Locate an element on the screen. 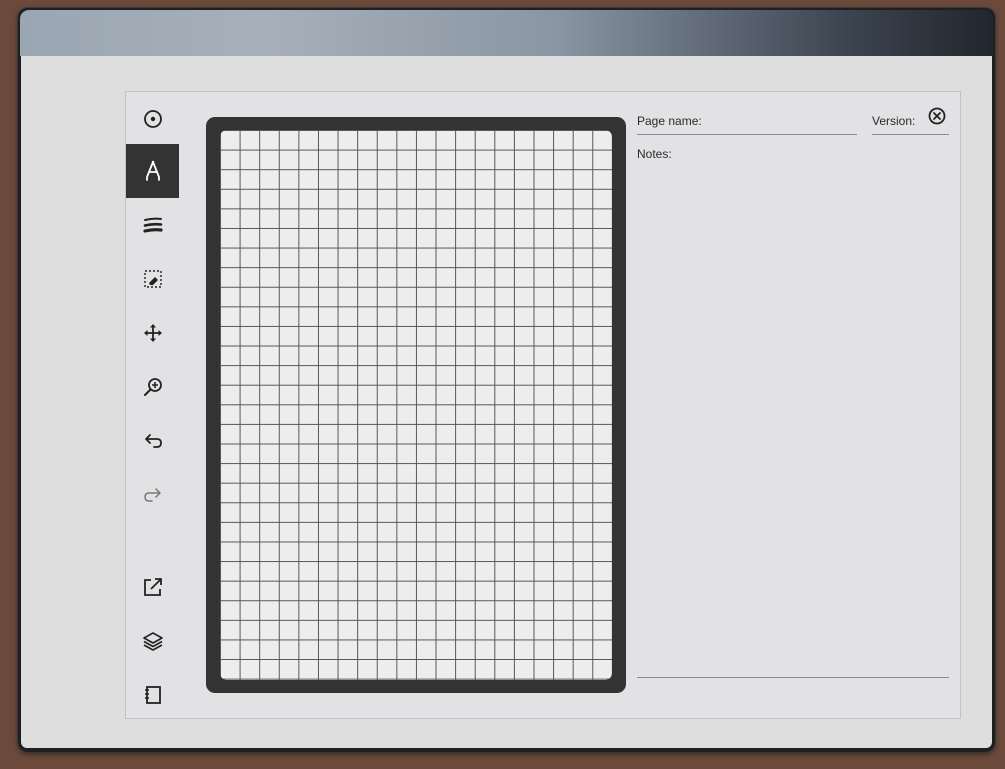 The image size is (1005, 769). stroke-style-button is located at coordinates (152, 225).